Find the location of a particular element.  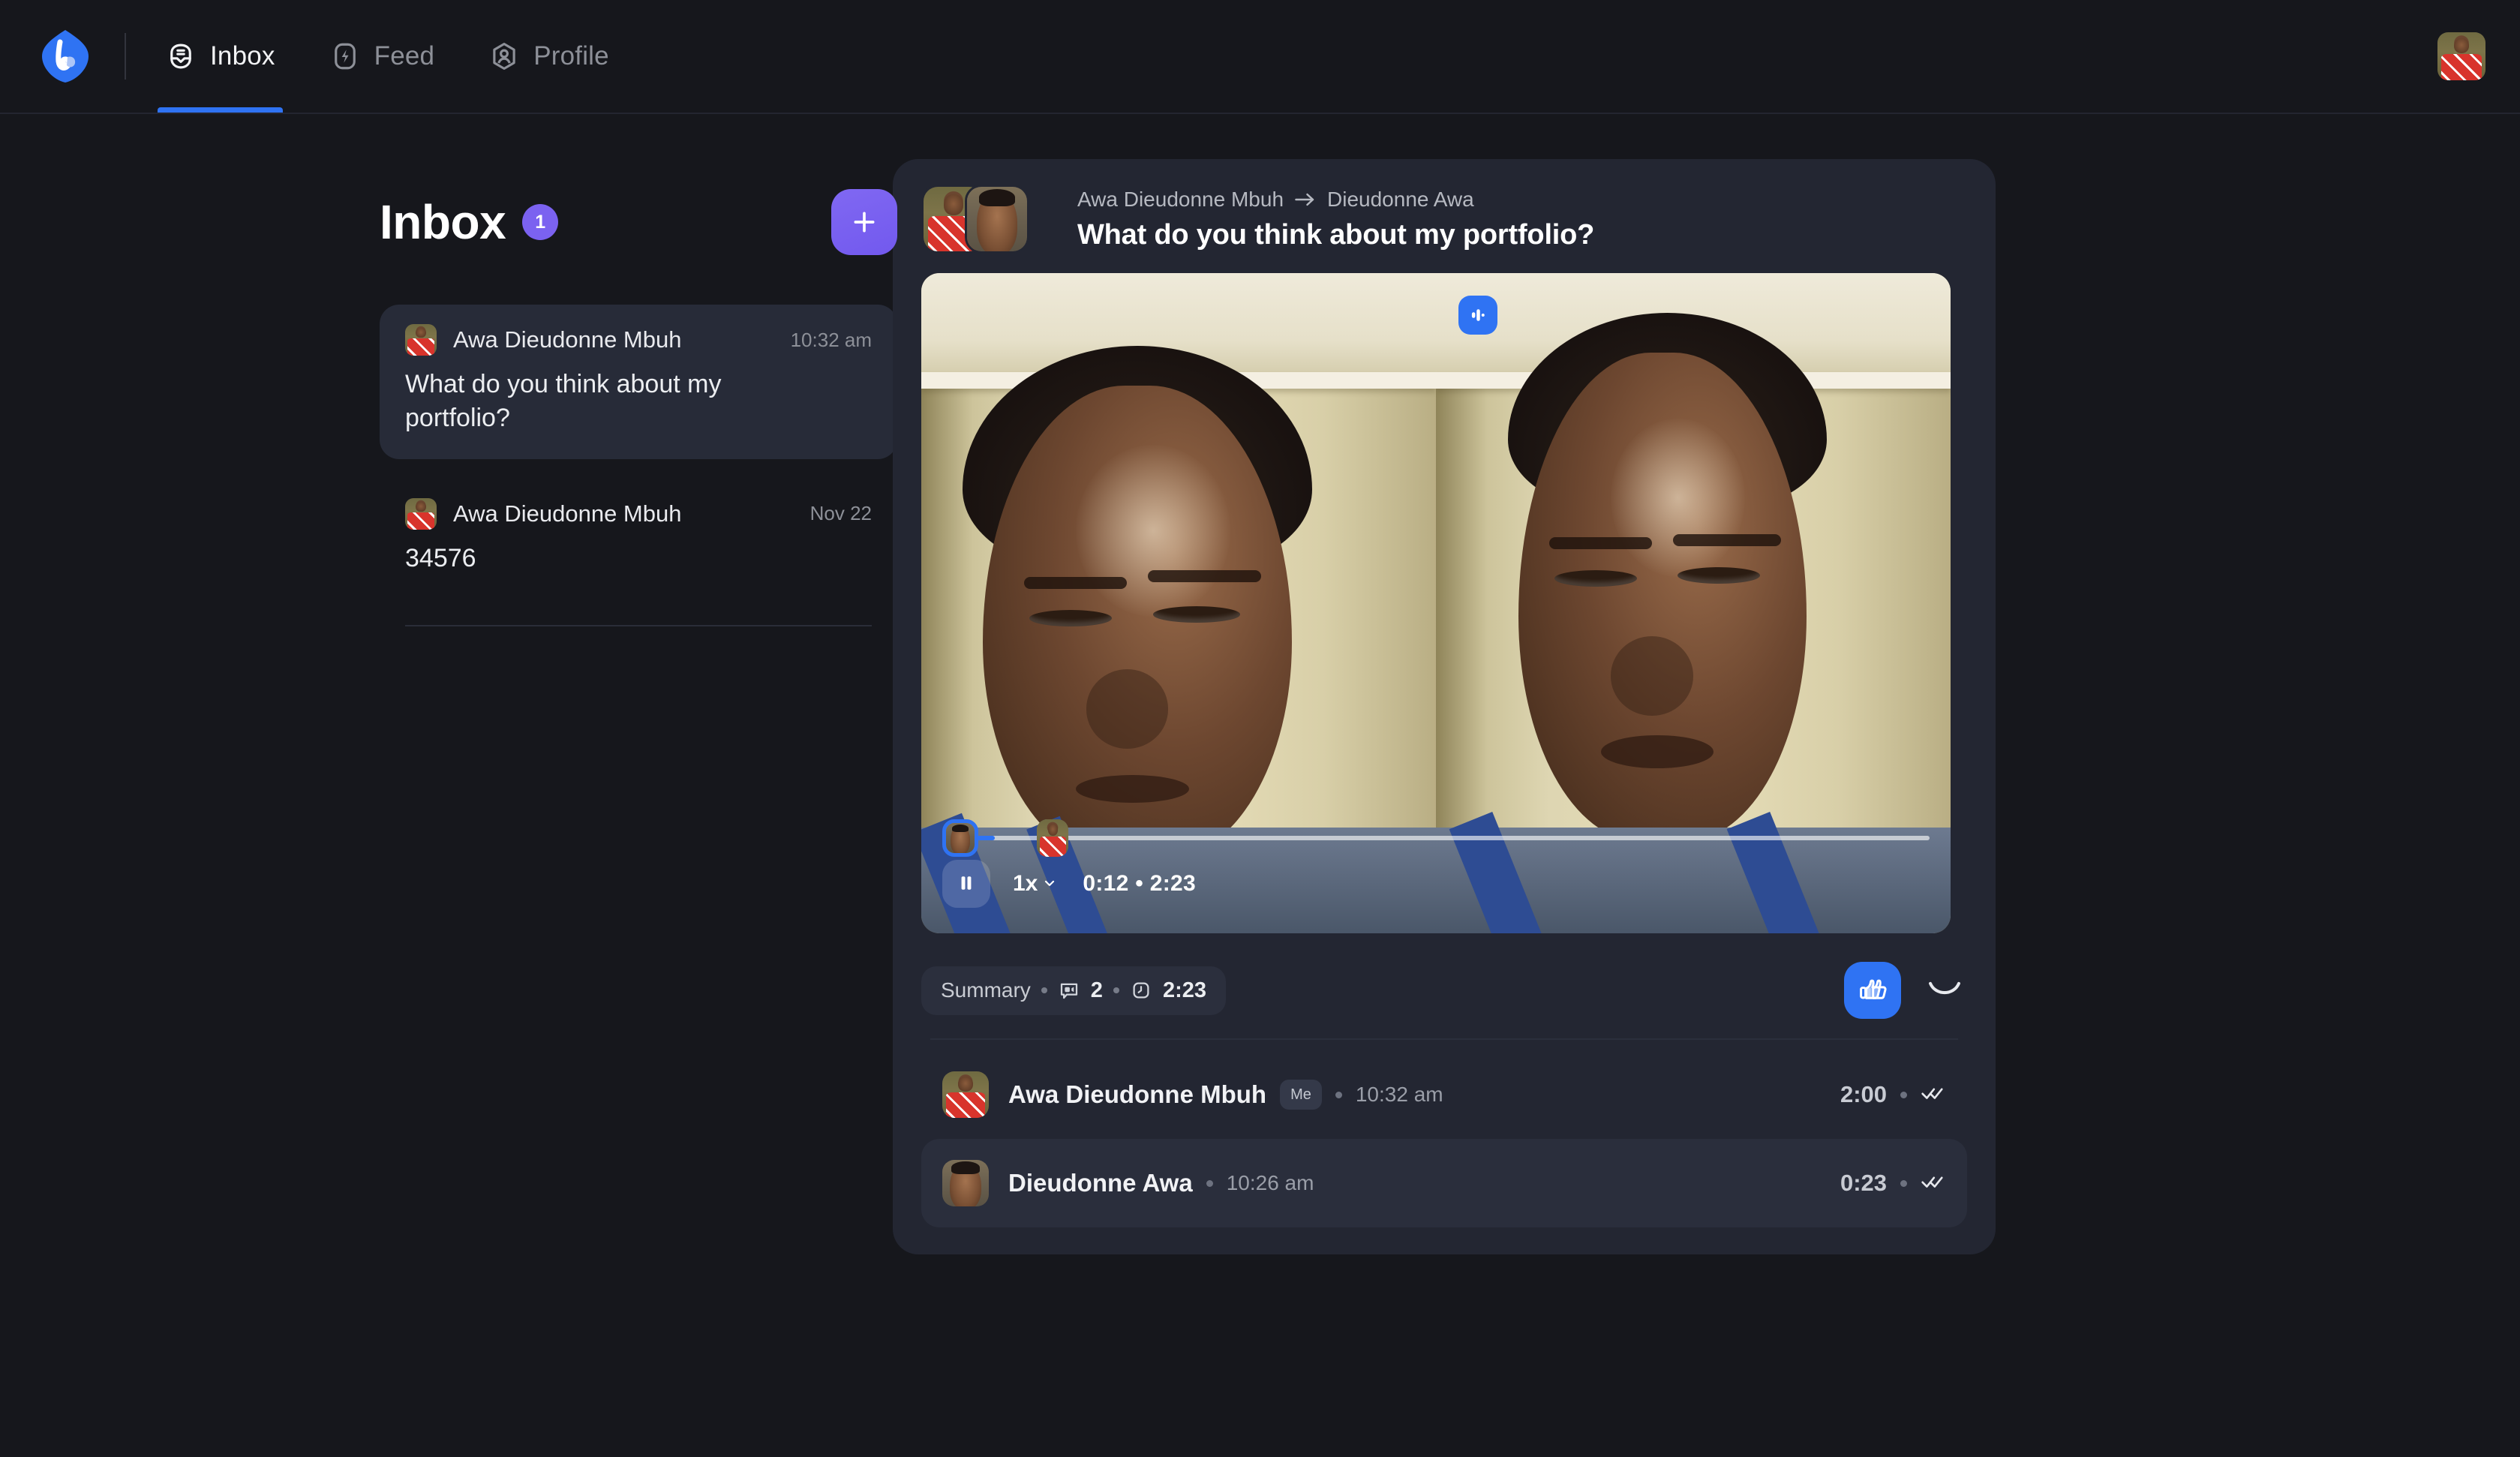

thumbs-up-button is located at coordinates (1872, 991).